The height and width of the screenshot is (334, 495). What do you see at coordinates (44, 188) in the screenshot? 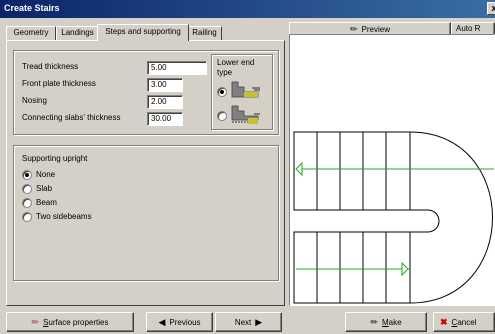
I see `supporting-slab-label: Slab` at bounding box center [44, 188].